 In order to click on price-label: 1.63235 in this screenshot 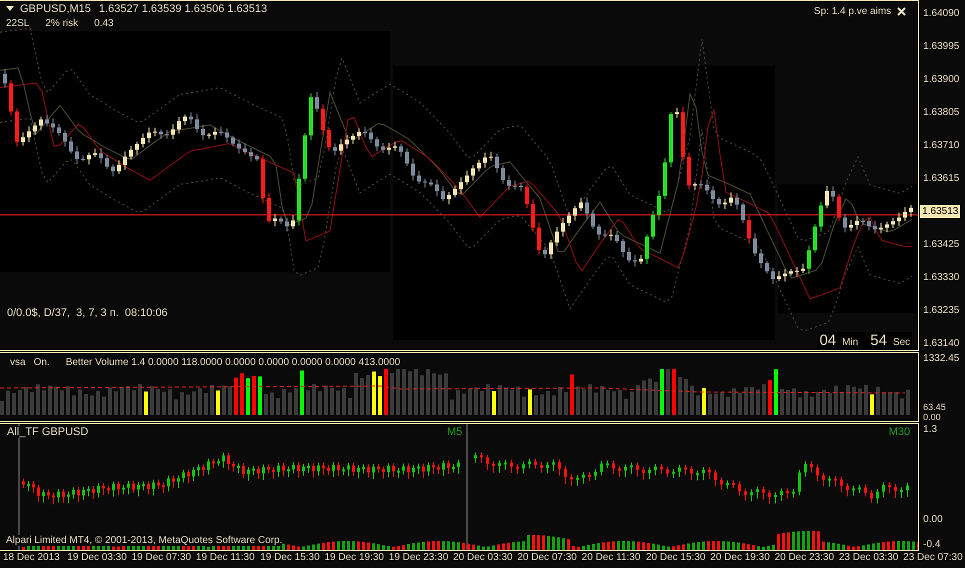, I will do `click(941, 310)`.